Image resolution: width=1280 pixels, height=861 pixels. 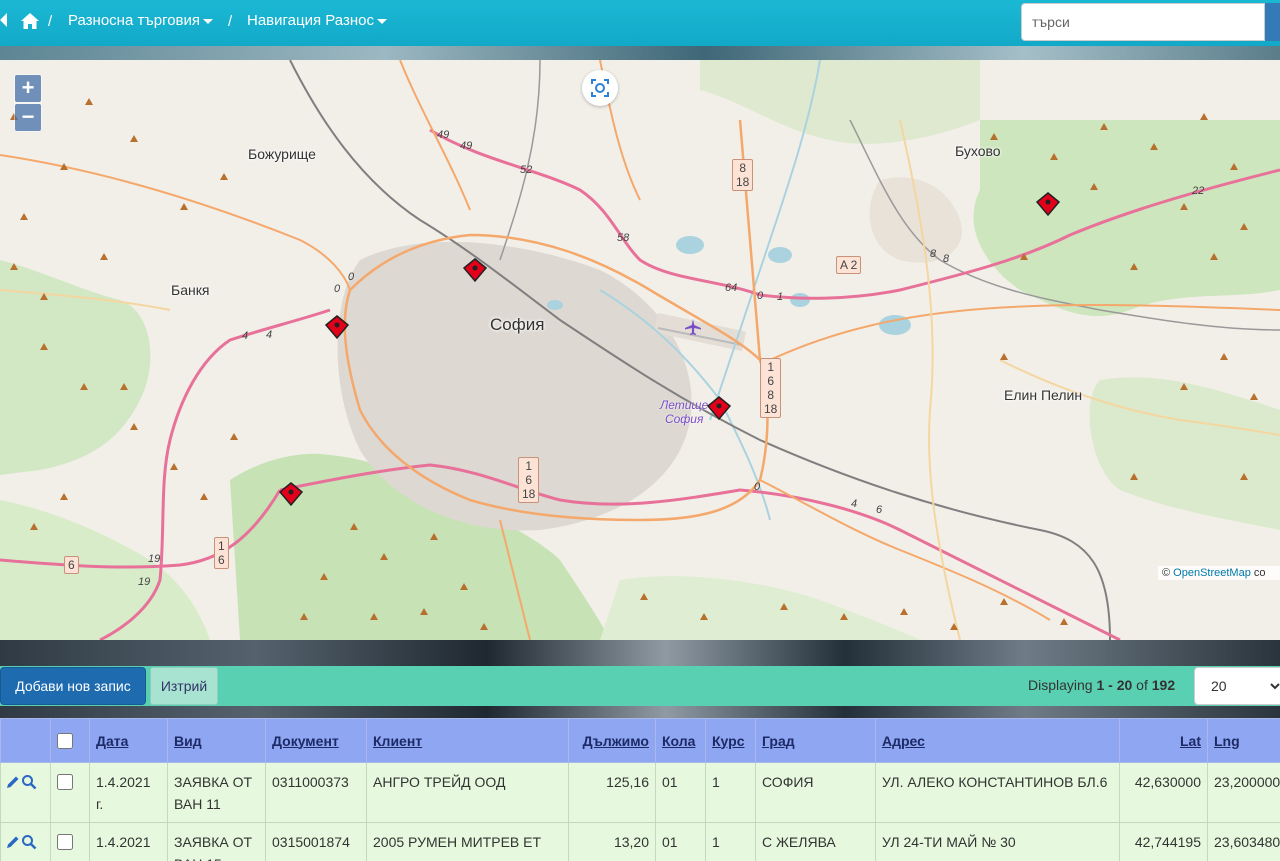 I want to click on page-size-select: 20, so click(x=1237, y=686).